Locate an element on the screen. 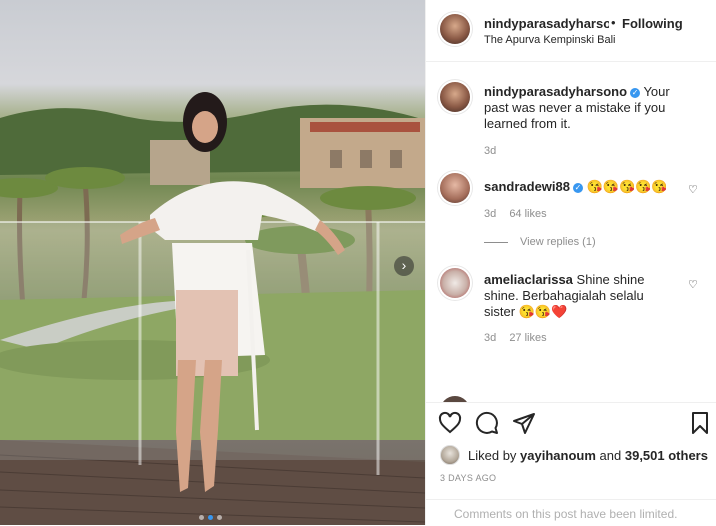  liked-conjunction: and is located at coordinates (610, 455).